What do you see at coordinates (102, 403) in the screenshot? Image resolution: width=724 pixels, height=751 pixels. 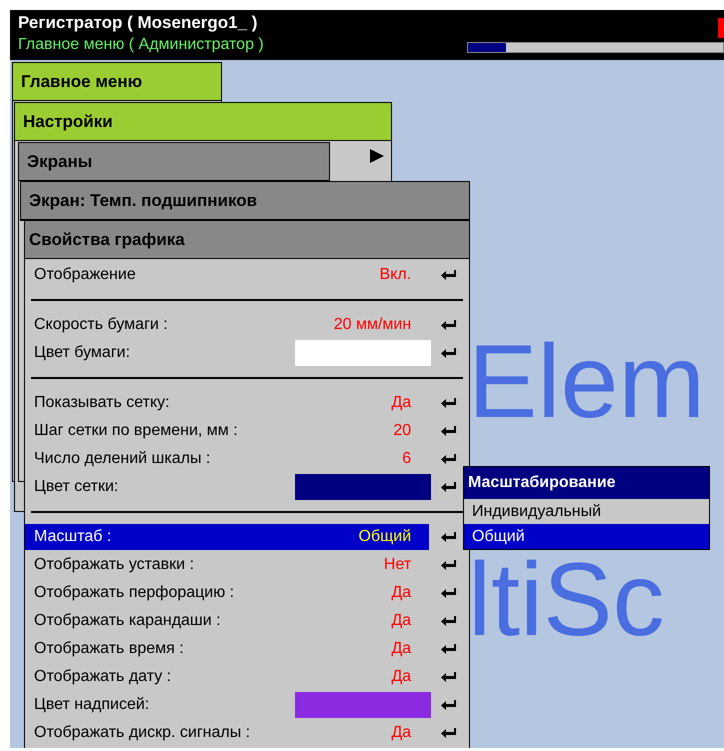 I see `setting-label: Показывать сетку:` at bounding box center [102, 403].